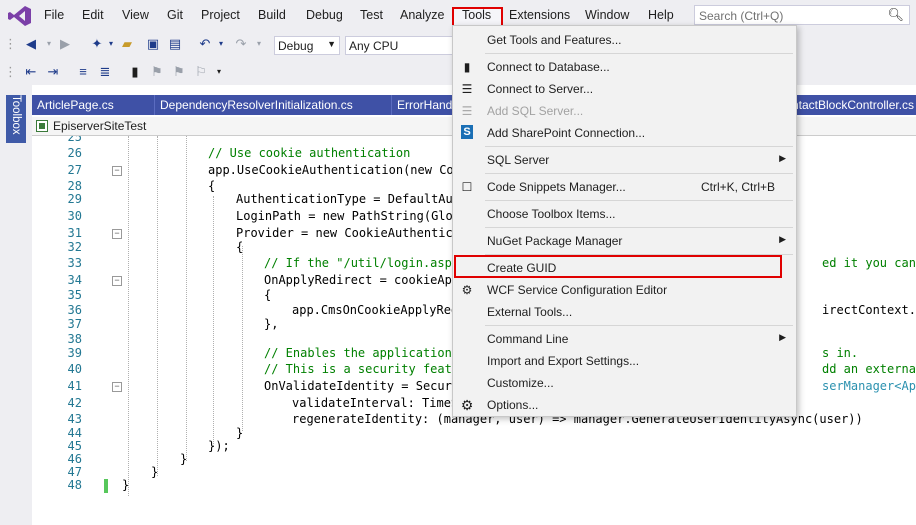 This screenshot has height=525, width=916. What do you see at coordinates (362, 280) in the screenshot?
I see `code-line: OnApplyRedirect = cookieApp` at bounding box center [362, 280].